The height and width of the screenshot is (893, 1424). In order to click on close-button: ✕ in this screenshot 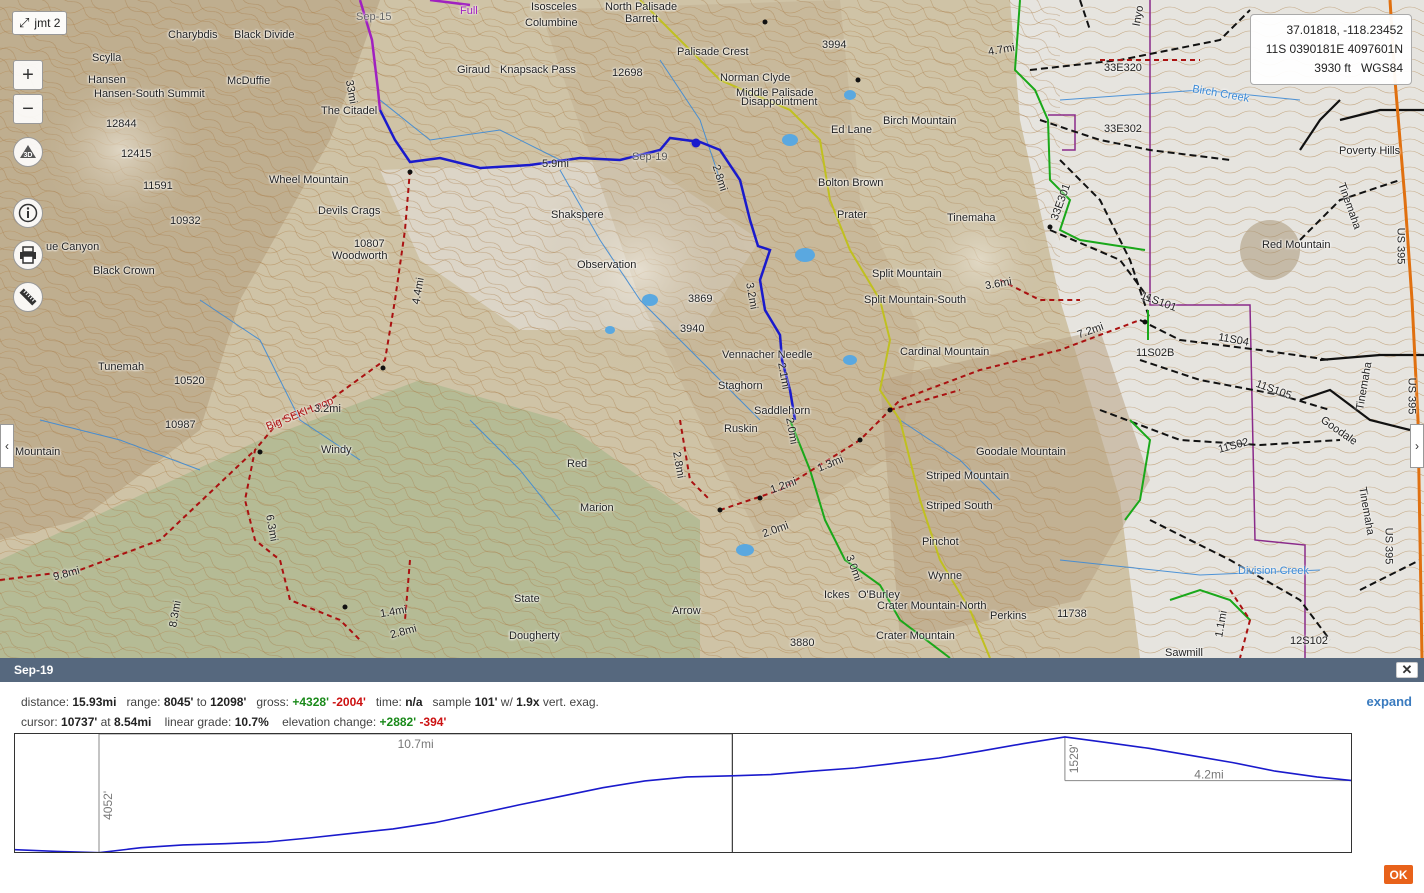, I will do `click(1407, 670)`.